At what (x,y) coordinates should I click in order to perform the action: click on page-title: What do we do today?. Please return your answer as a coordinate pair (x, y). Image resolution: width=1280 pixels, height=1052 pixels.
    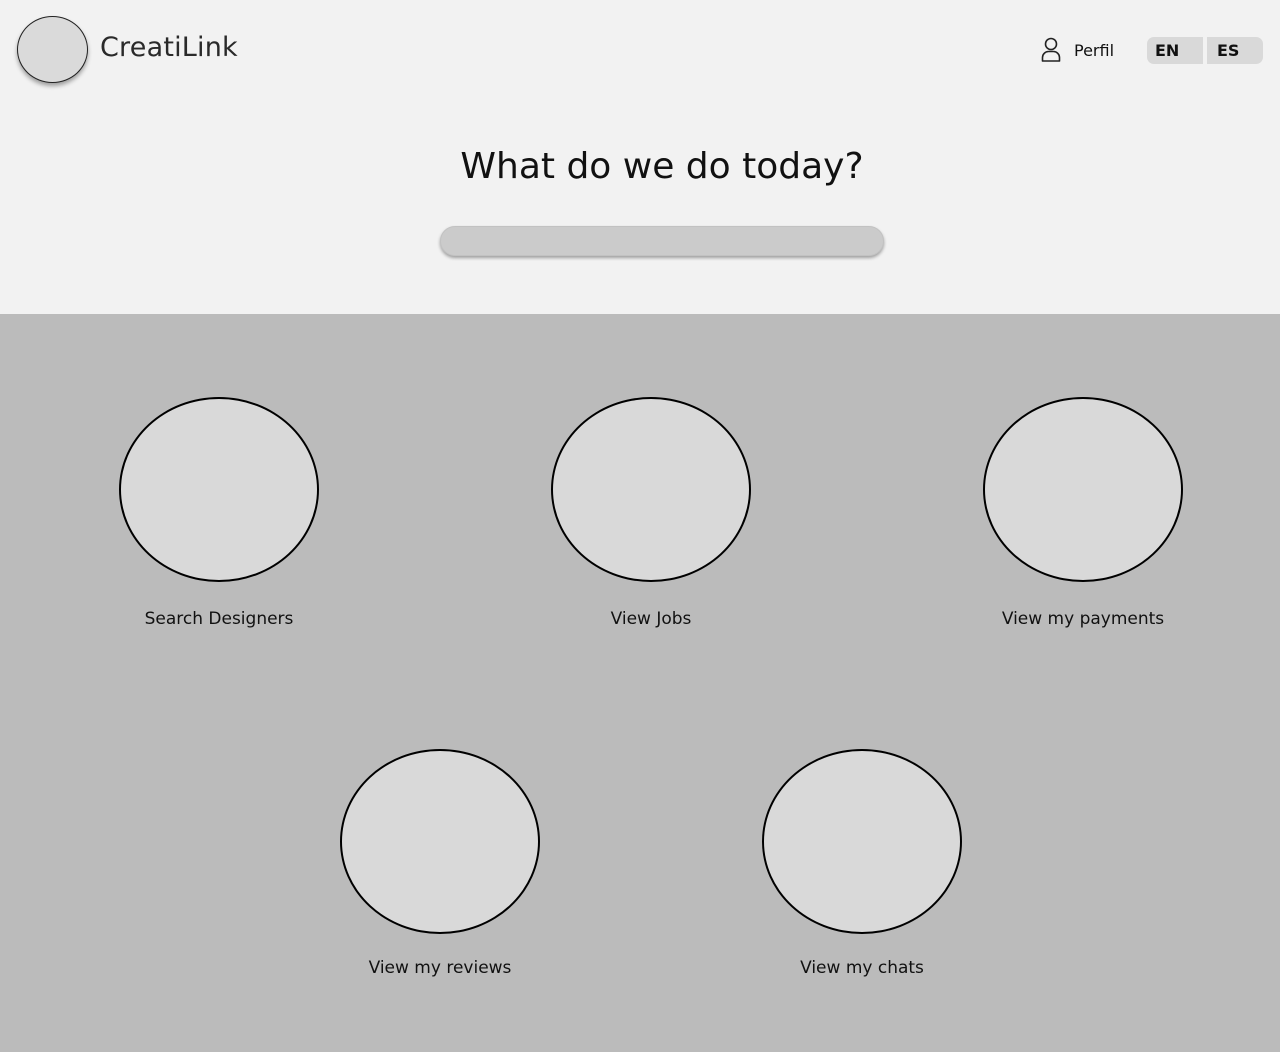
    Looking at the image, I should click on (662, 166).